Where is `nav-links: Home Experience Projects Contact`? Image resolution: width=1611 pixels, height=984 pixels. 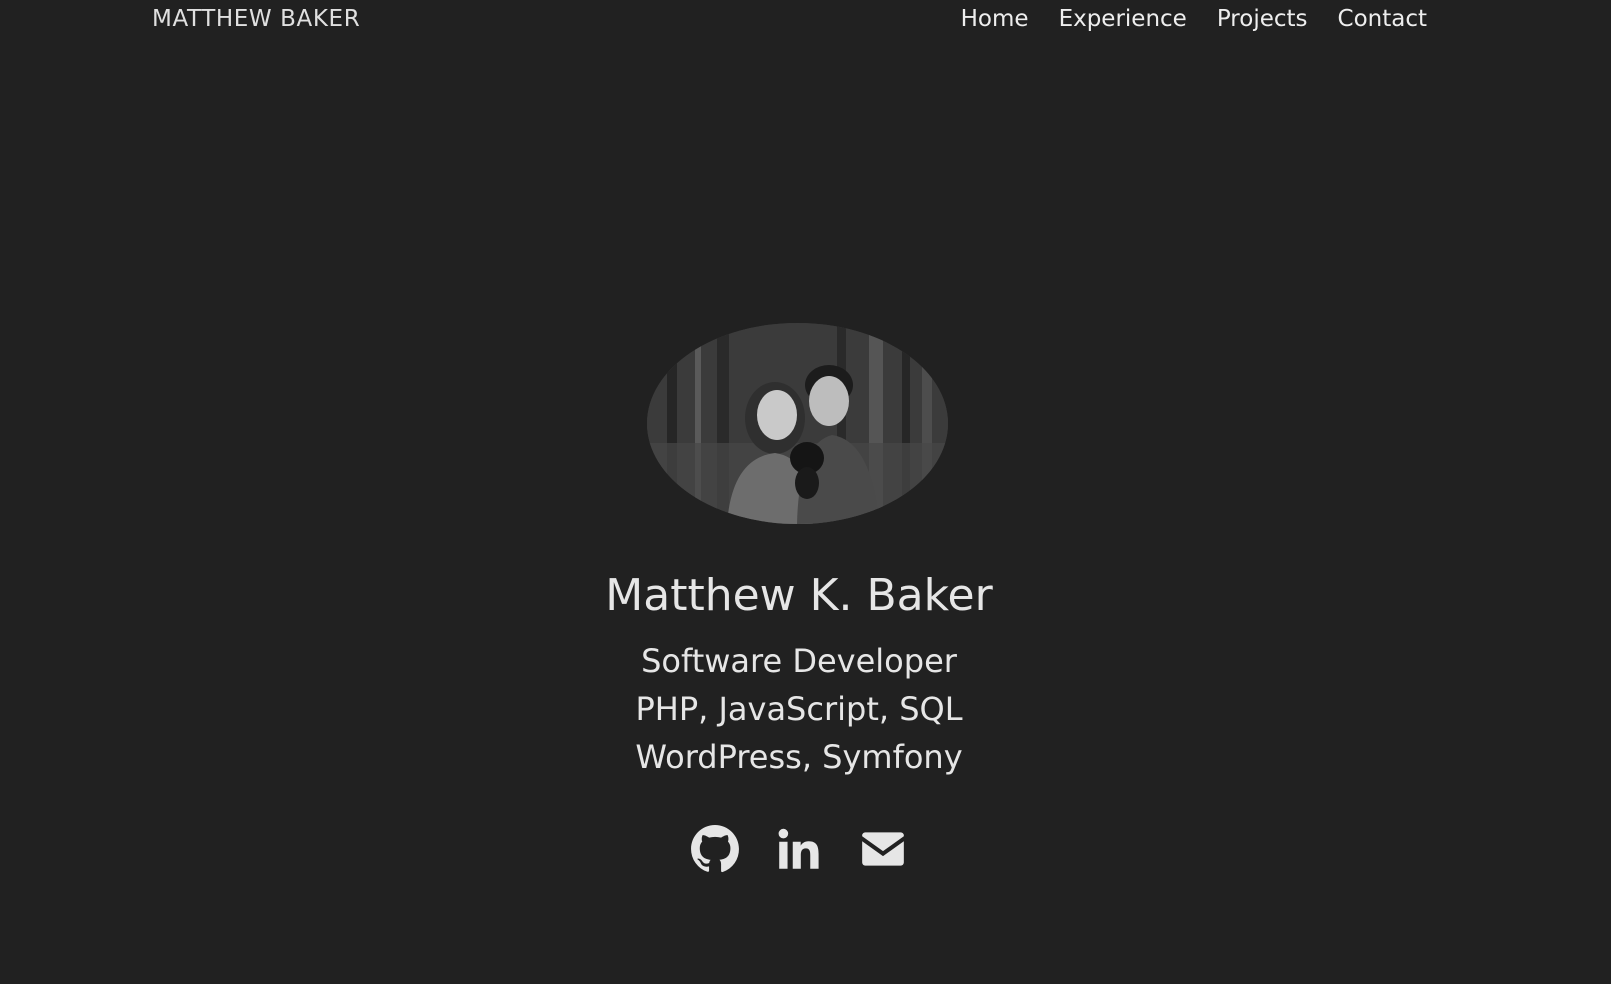 nav-links: Home Experience Projects Contact is located at coordinates (1194, 19).